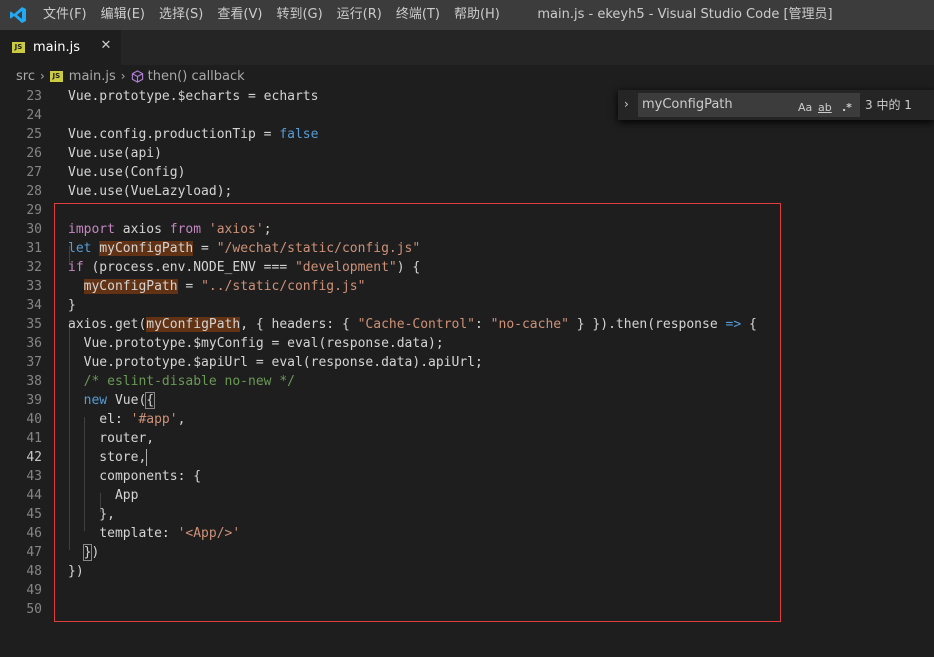 The image size is (934, 657). I want to click on method-cube-icon, so click(137, 76).